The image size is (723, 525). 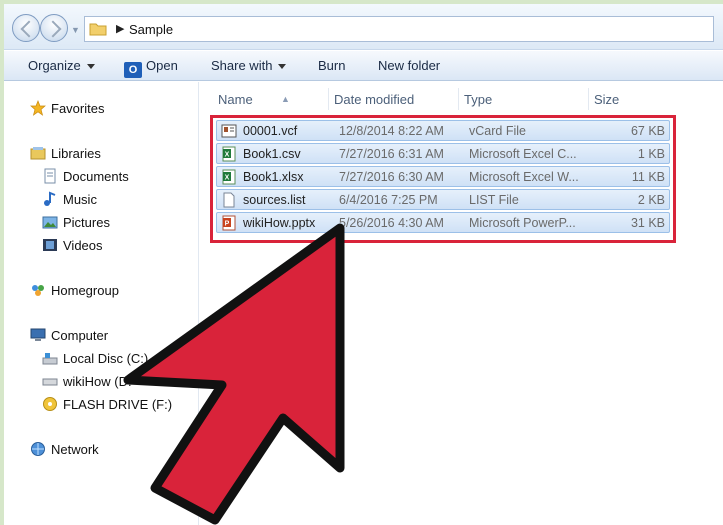 What do you see at coordinates (83, 245) in the screenshot?
I see `nav-label: Videos` at bounding box center [83, 245].